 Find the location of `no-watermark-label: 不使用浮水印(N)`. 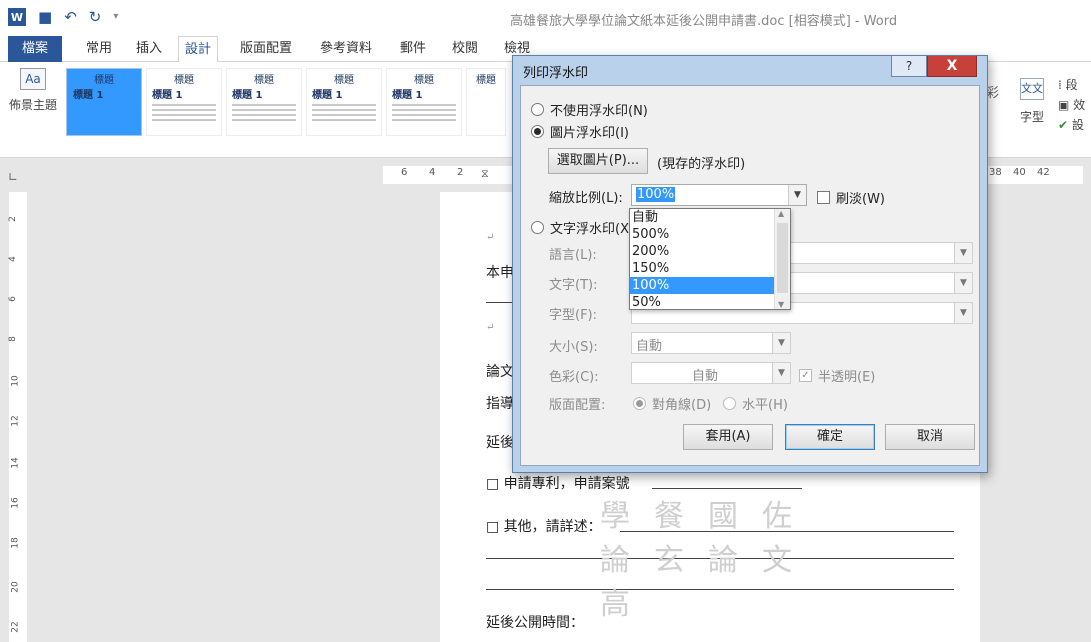

no-watermark-label: 不使用浮水印(N) is located at coordinates (599, 111).